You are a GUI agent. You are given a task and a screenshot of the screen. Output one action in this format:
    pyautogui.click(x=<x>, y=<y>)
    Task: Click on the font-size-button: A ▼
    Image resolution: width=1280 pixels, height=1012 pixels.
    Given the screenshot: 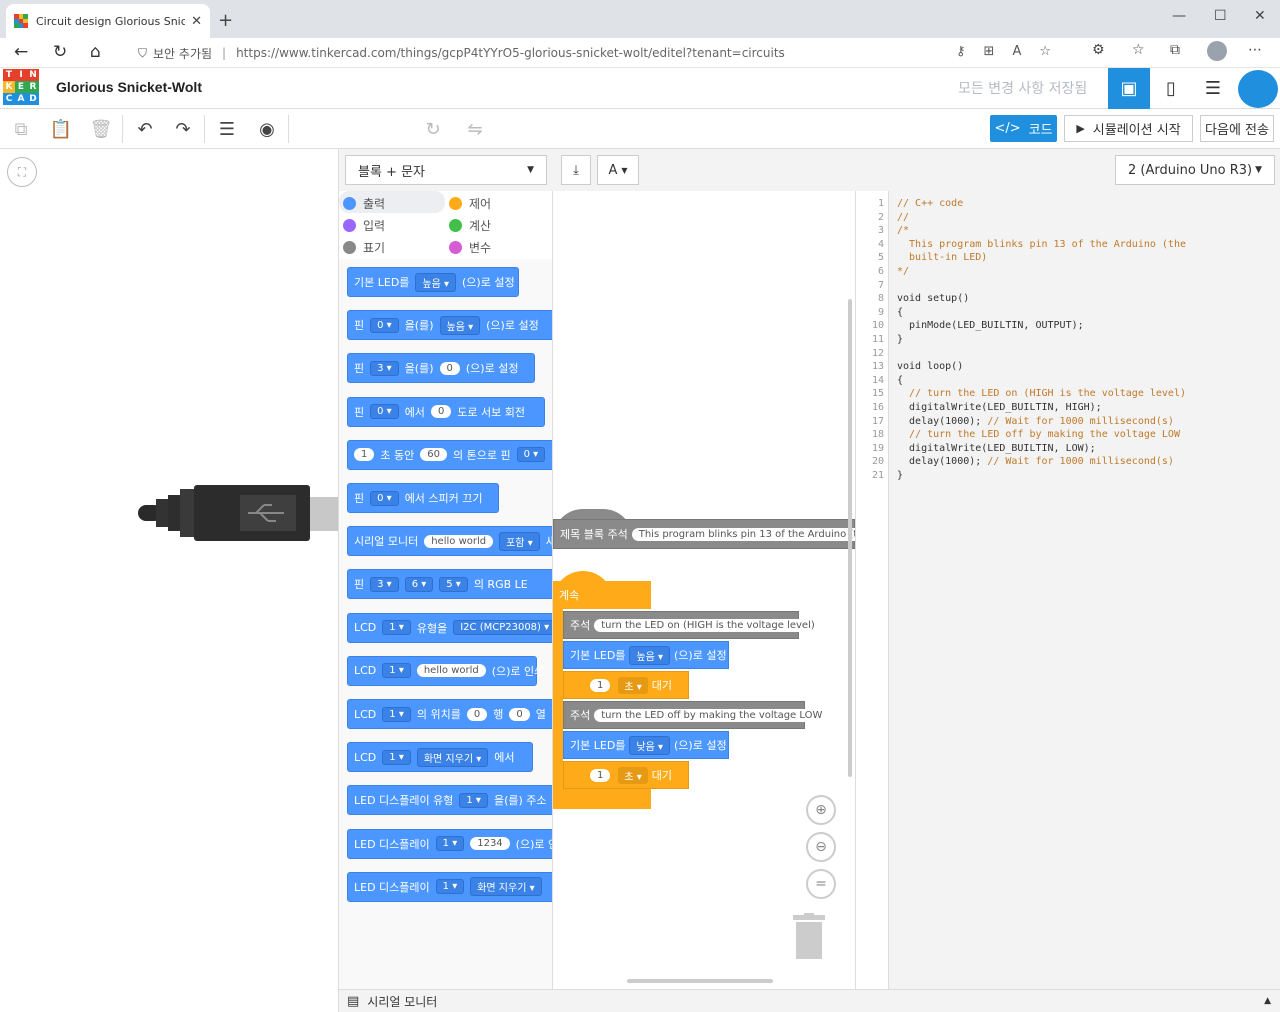 What is the action you would take?
    pyautogui.click(x=618, y=170)
    